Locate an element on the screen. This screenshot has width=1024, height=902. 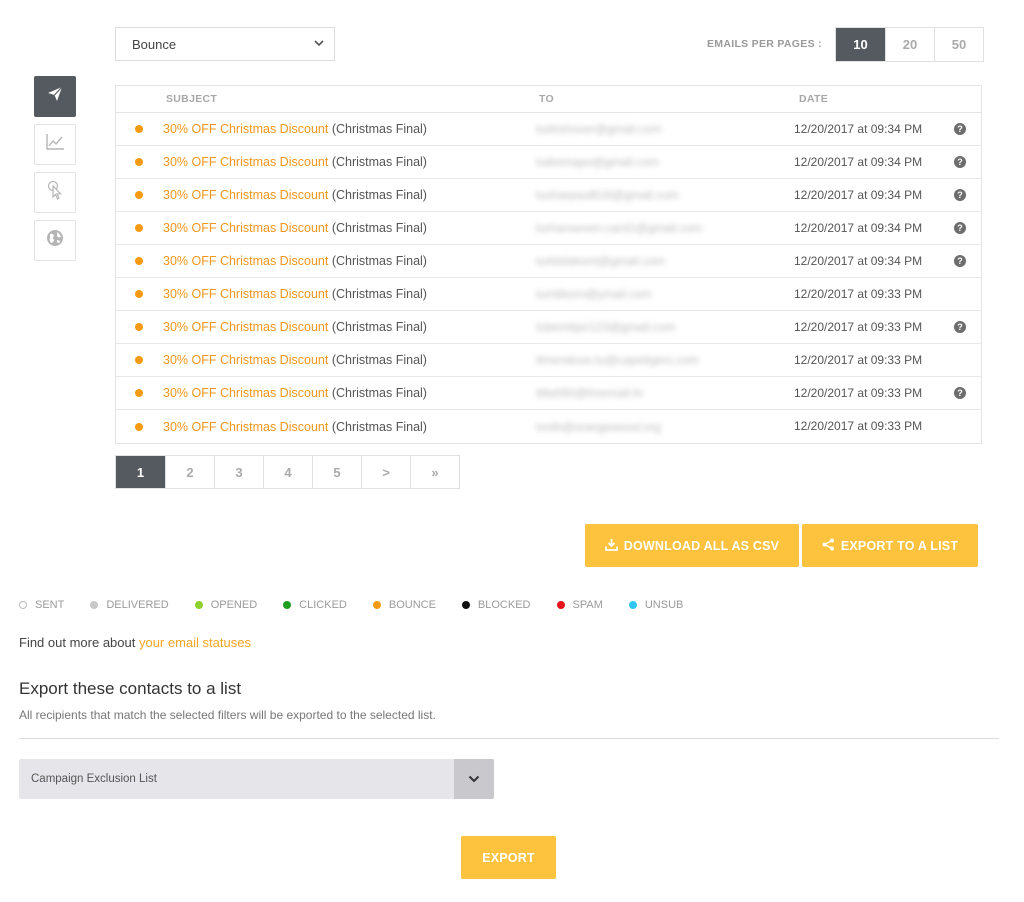
recipient-email: turhanseven.card1@gmail.com is located at coordinates (619, 228).